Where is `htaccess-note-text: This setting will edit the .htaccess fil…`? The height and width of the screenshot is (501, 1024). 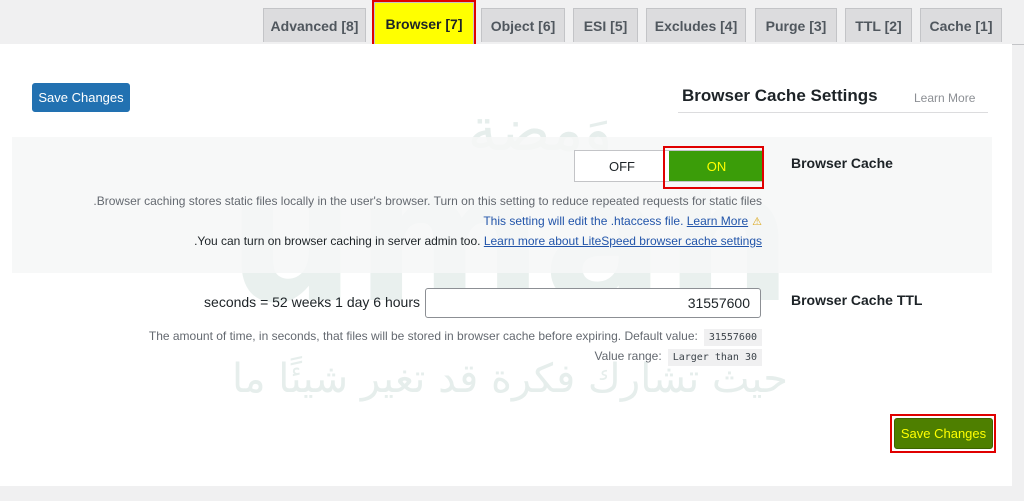 htaccess-note-text: This setting will edit the .htaccess fil… is located at coordinates (583, 221).